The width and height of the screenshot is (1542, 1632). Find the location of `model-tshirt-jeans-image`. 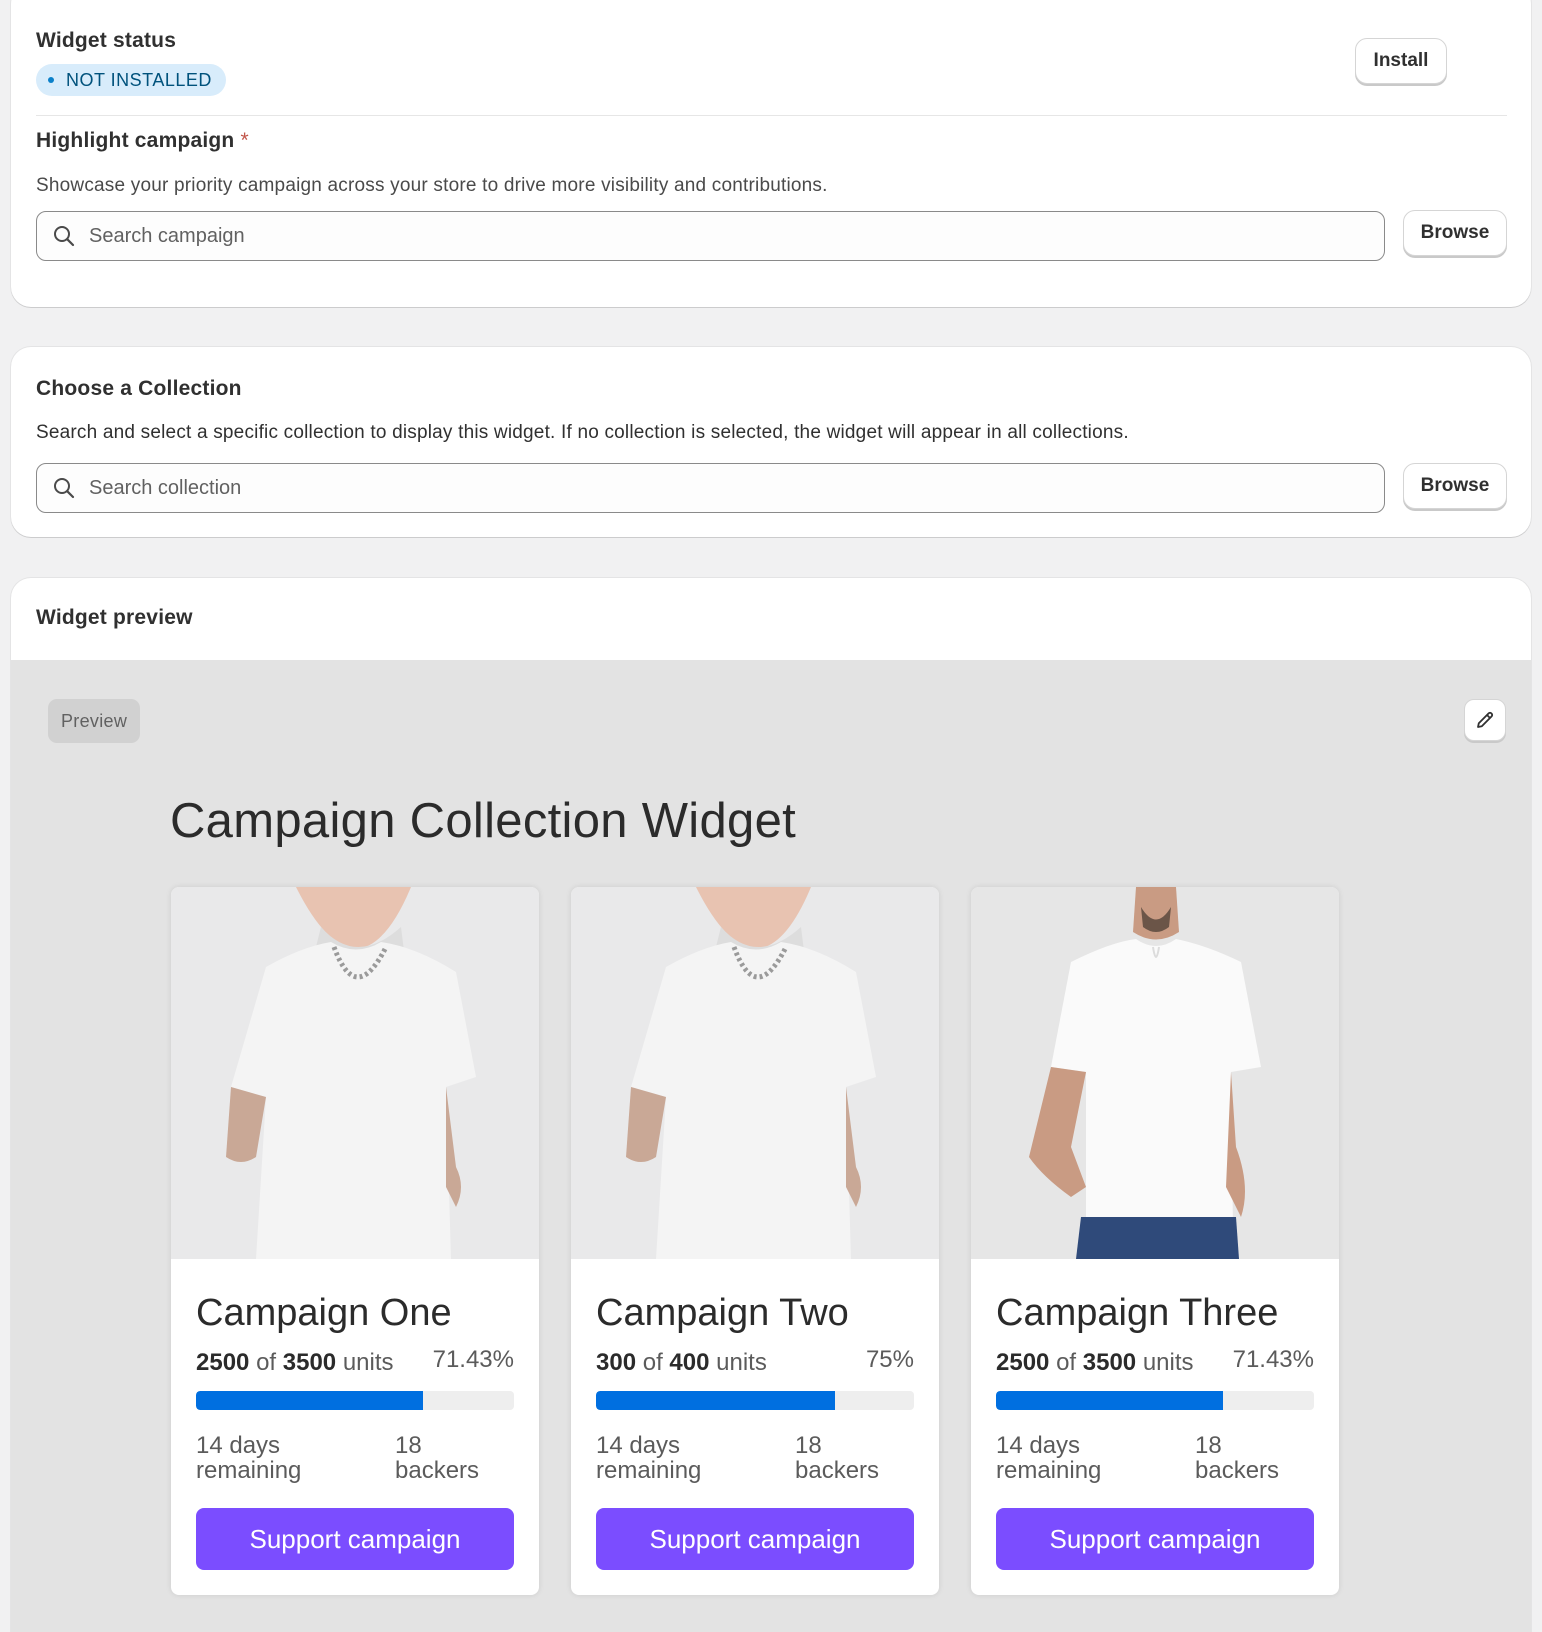

model-tshirt-jeans-image is located at coordinates (1155, 1073).